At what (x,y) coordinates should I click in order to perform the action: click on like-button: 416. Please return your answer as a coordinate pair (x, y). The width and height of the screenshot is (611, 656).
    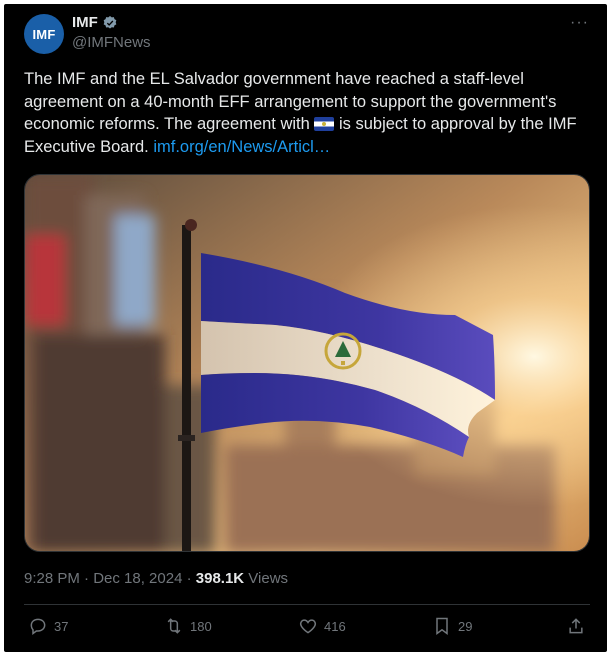
    Looking at the image, I should click on (322, 626).